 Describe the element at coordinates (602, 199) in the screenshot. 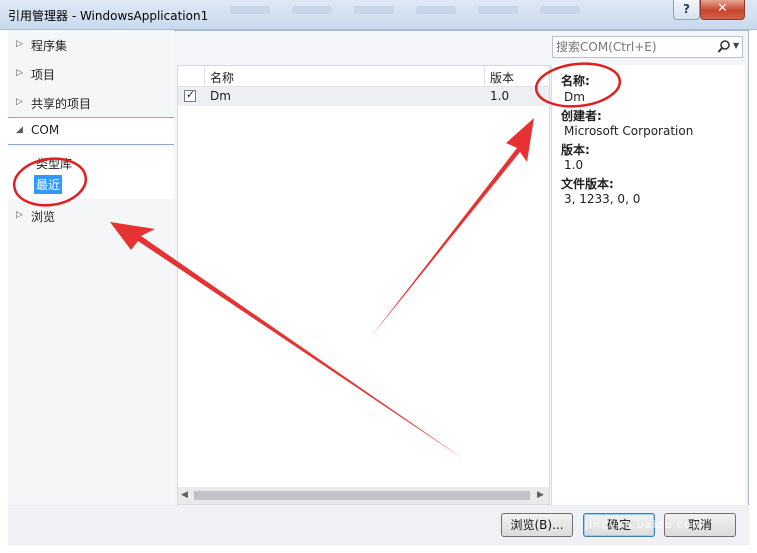

I see `detail-file-version-value: 3, 1233, 0, 0` at that location.